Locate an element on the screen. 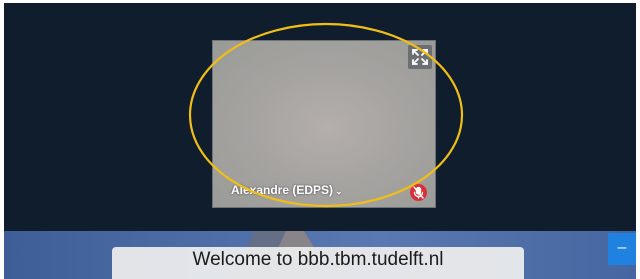  welcome-message-box: Welcome to bbb.tbm.tudelft.nl is located at coordinates (318, 263).